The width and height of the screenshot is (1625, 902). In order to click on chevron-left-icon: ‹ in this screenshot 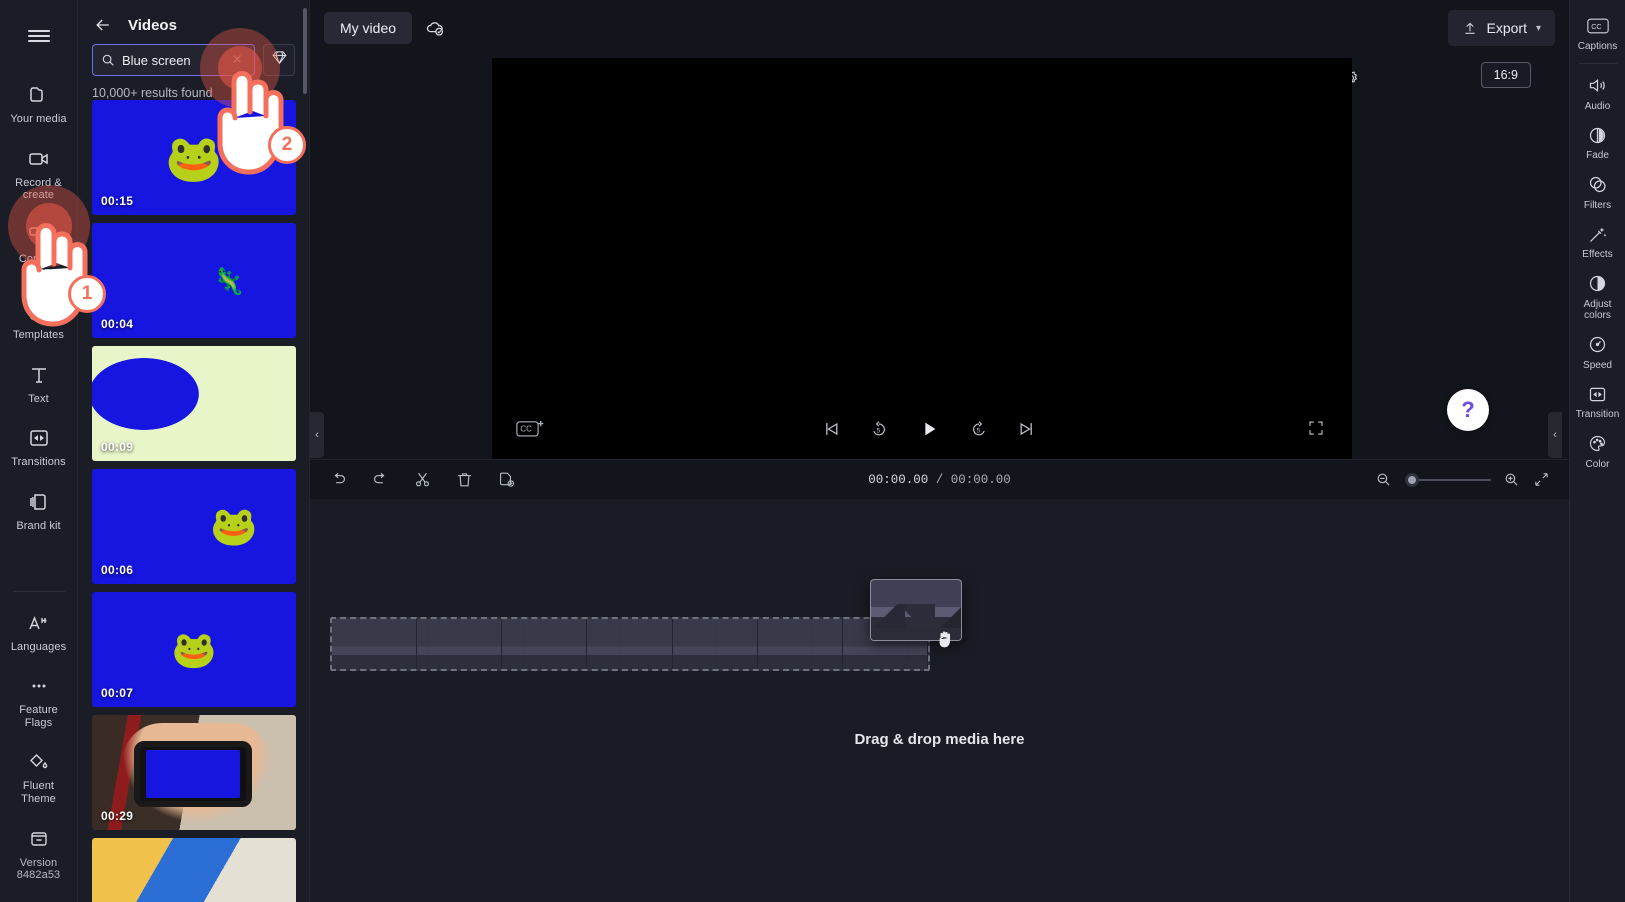, I will do `click(1555, 435)`.